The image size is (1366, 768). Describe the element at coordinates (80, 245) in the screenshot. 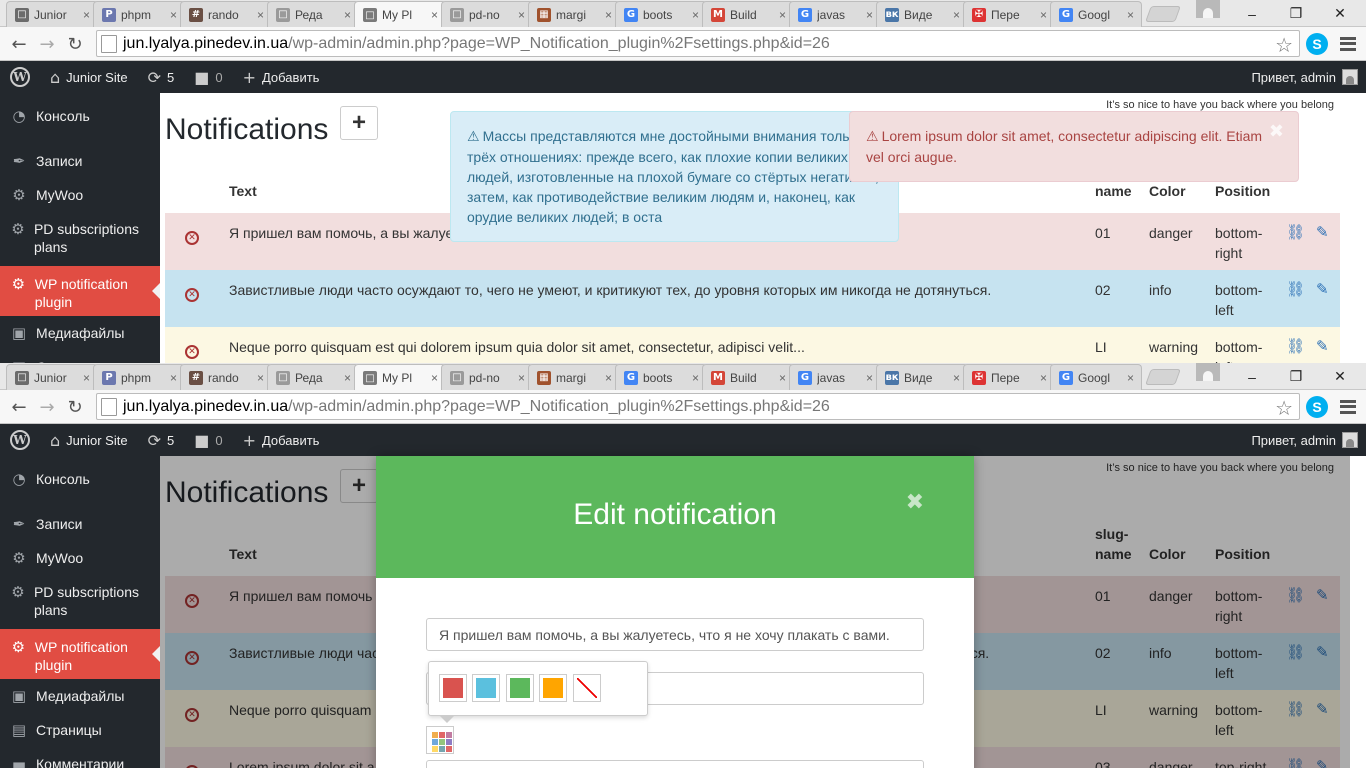

I see `sidebar-item: ⚙ PD subscriptions plans` at that location.